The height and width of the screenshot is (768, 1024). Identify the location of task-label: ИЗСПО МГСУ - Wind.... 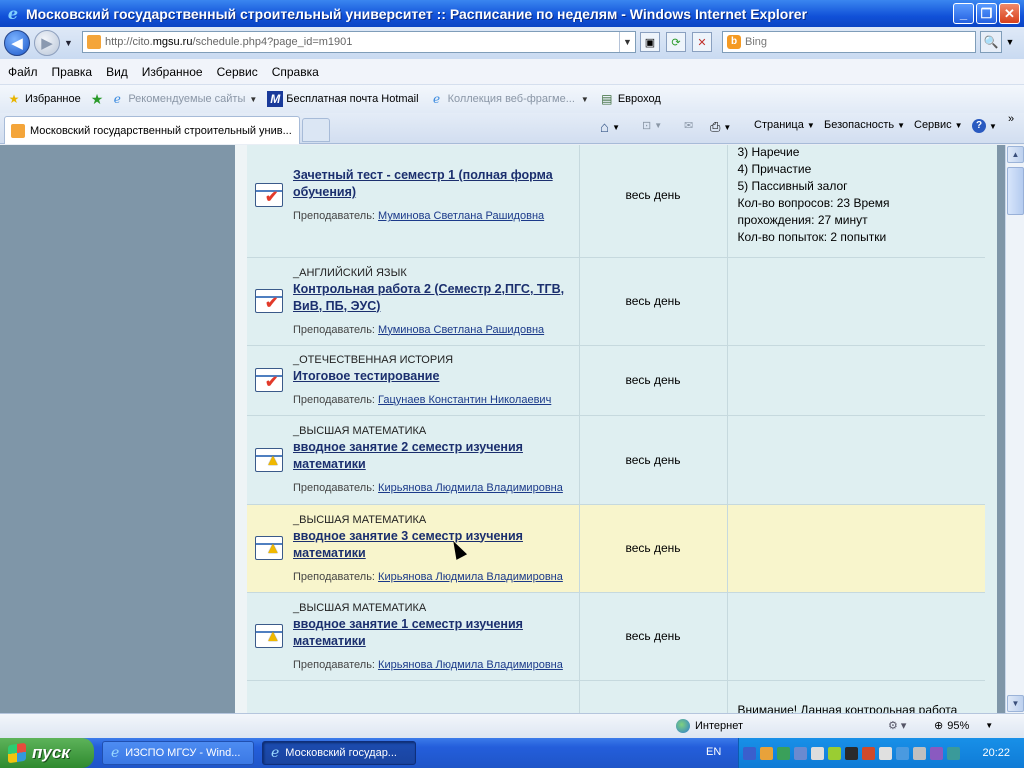
(183, 753).